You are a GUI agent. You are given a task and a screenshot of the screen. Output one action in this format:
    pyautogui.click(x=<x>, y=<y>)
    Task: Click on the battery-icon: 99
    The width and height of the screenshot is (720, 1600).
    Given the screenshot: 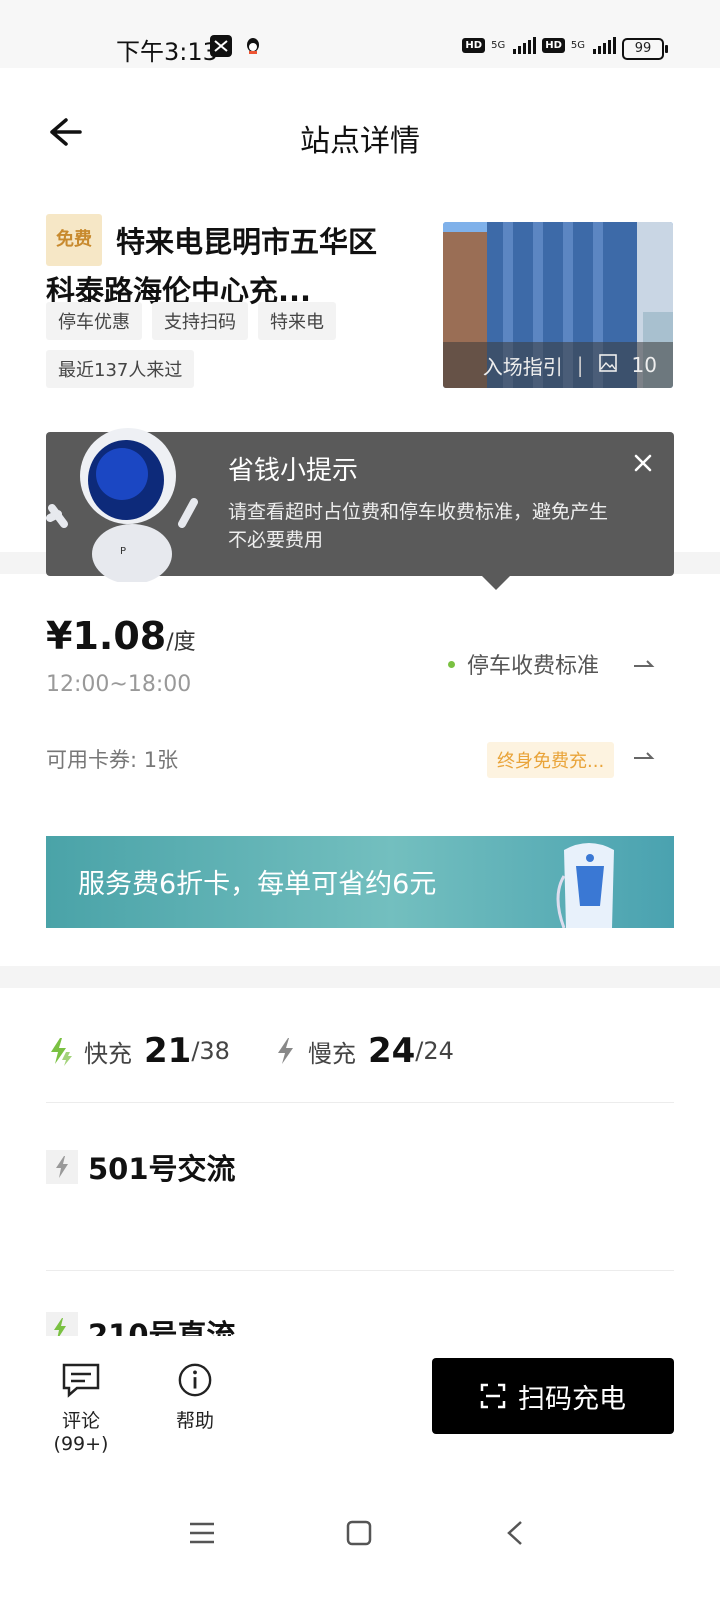 What is the action you would take?
    pyautogui.click(x=645, y=49)
    